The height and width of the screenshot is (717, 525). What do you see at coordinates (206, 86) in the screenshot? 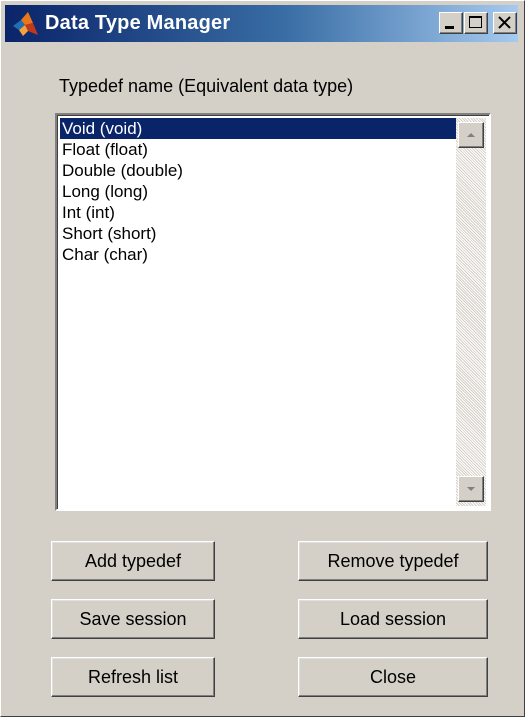
I see `typedef-list-label: Typedef name (Equivalent data type)` at bounding box center [206, 86].